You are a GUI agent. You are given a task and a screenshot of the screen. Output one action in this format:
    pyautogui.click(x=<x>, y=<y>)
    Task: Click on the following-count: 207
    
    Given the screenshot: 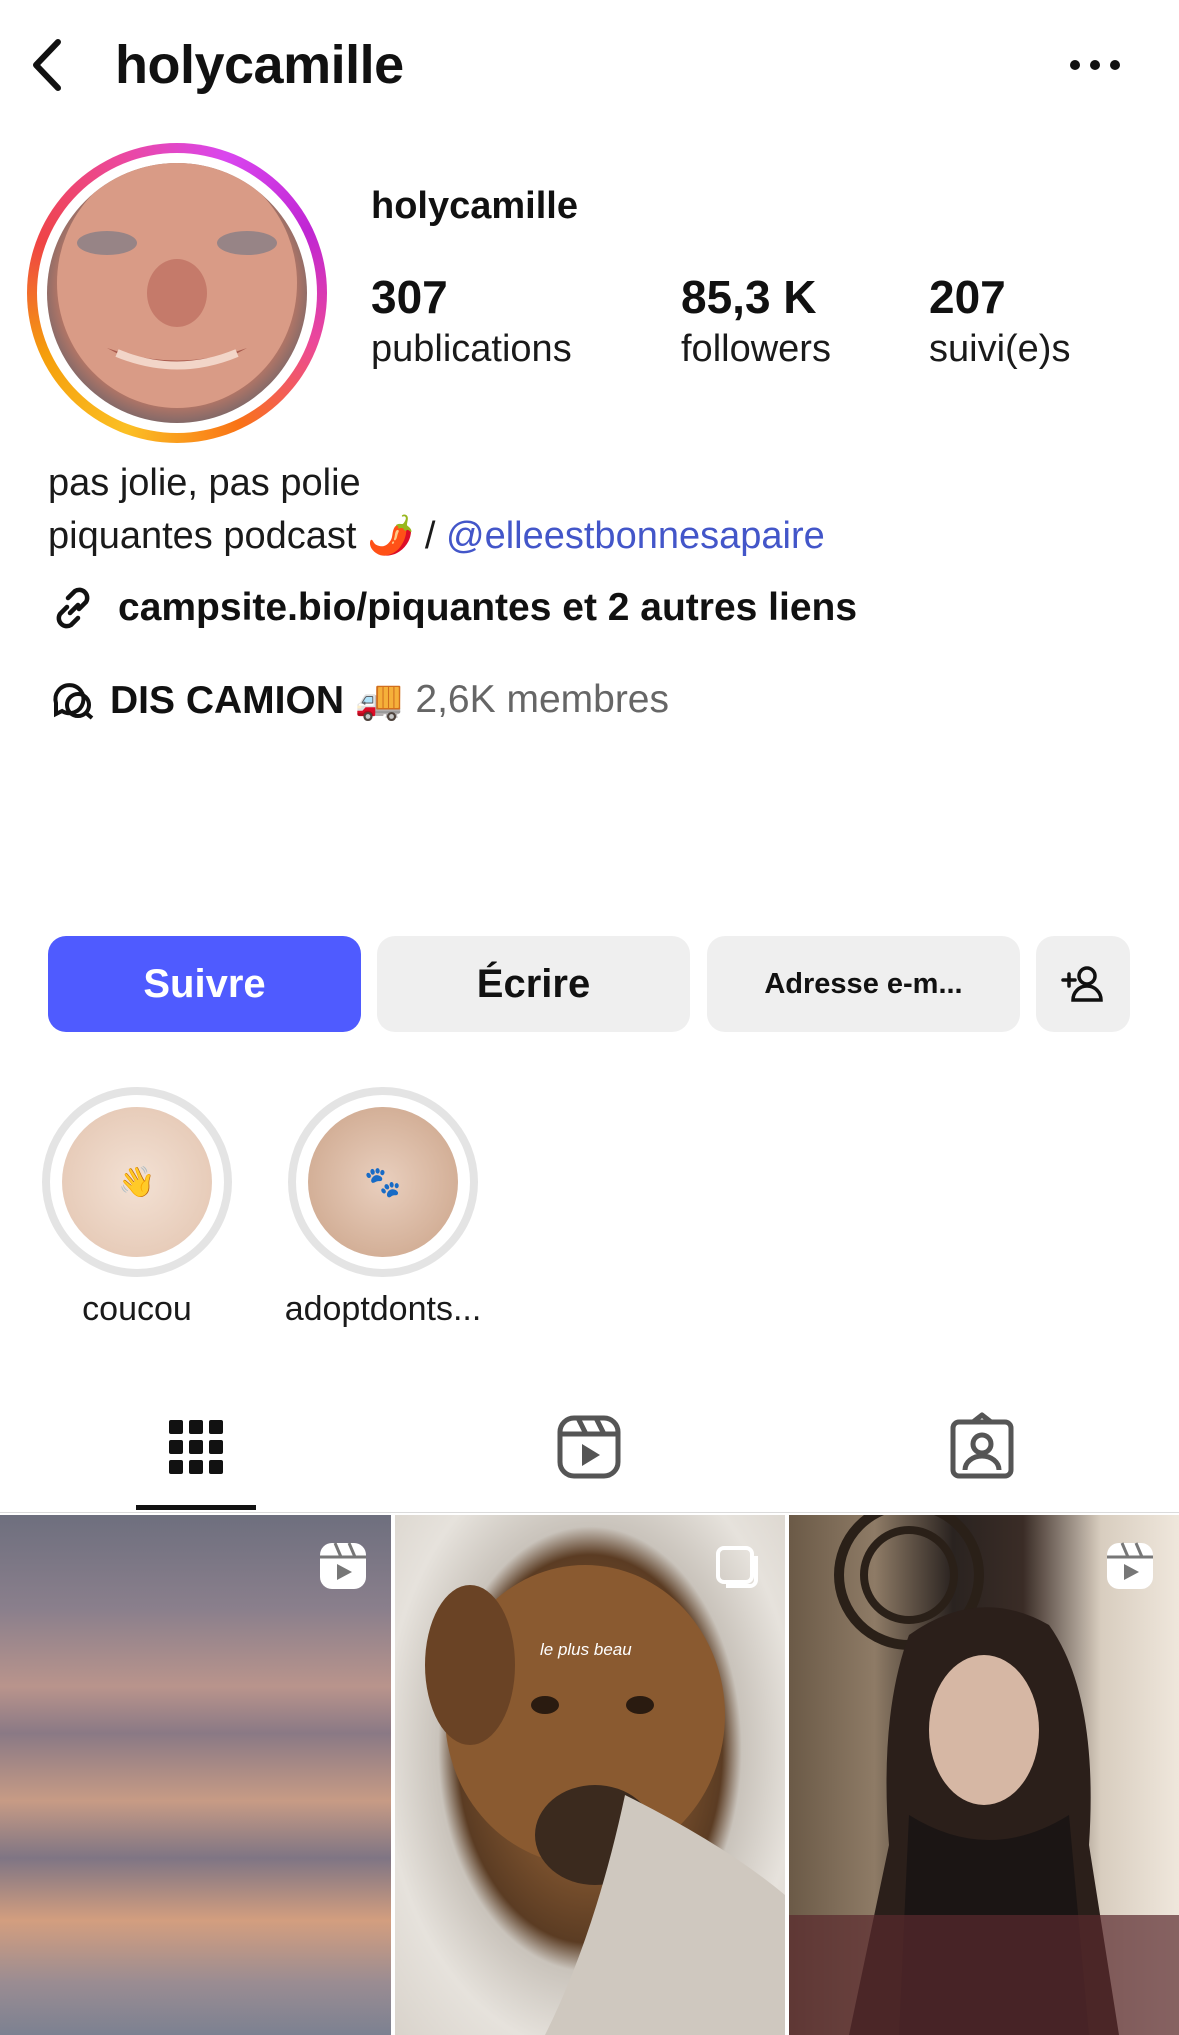 What is the action you would take?
    pyautogui.click(x=967, y=297)
    